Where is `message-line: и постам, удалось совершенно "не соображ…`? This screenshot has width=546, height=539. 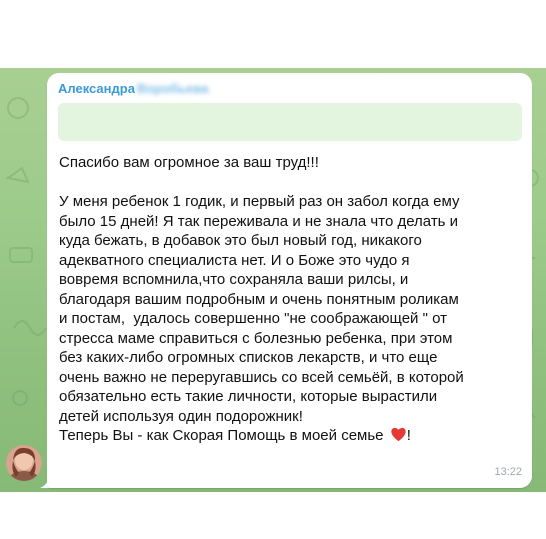
message-line: и постам, удалось совершенно "не соображ… is located at coordinates (253, 318).